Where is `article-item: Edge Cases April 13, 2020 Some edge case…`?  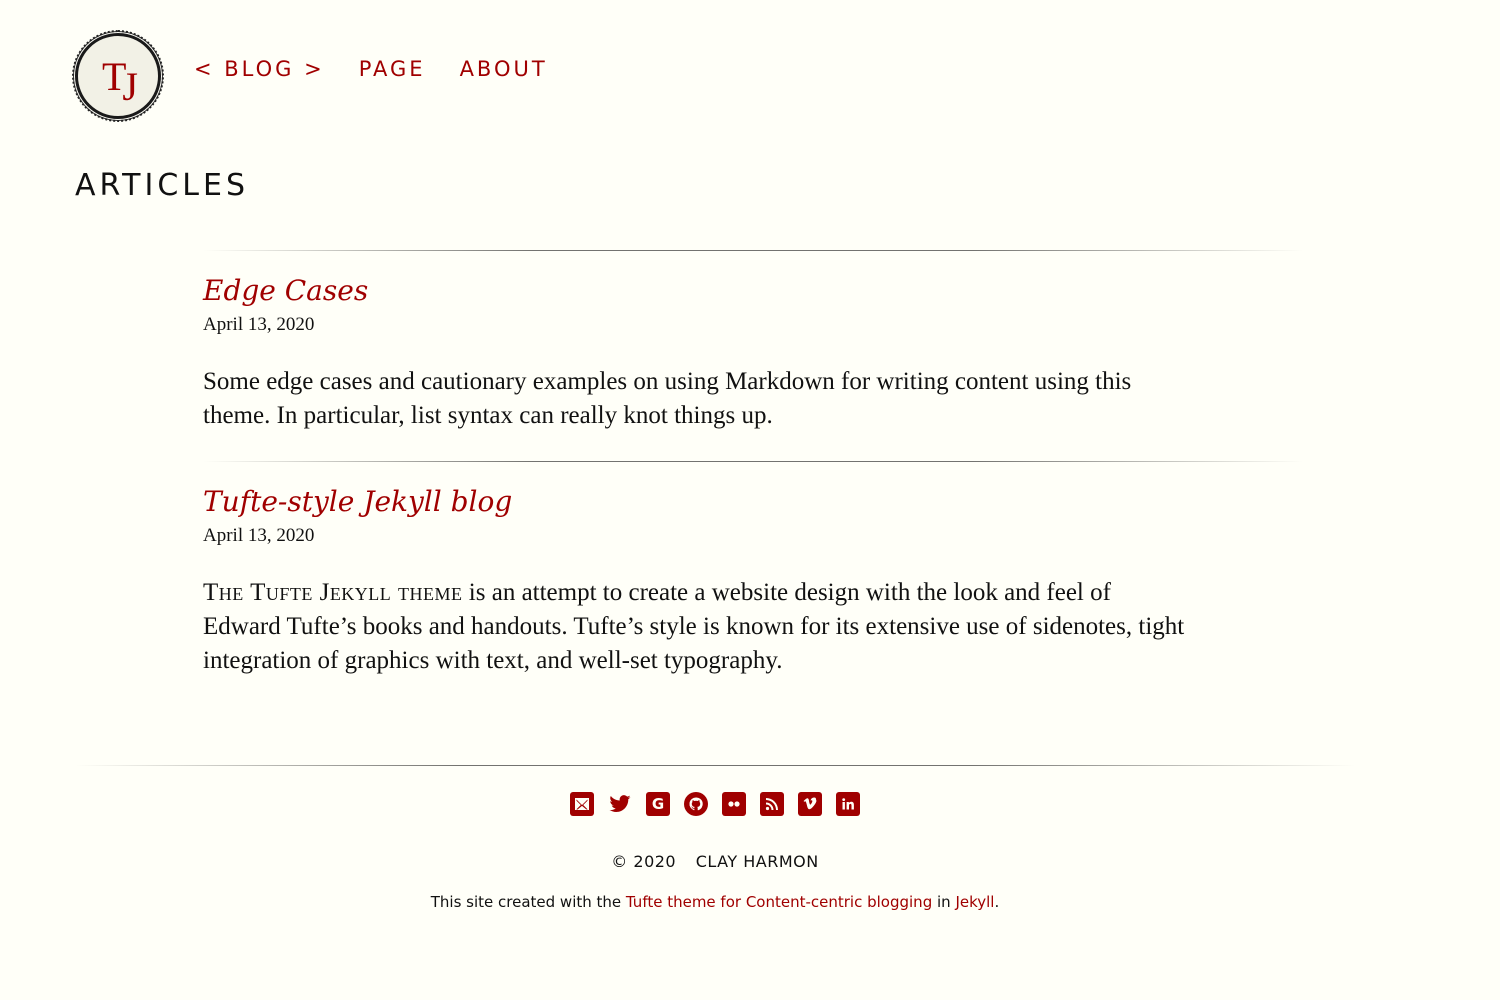 article-item: Edge Cases April 13, 2020 Some edge case… is located at coordinates (753, 342).